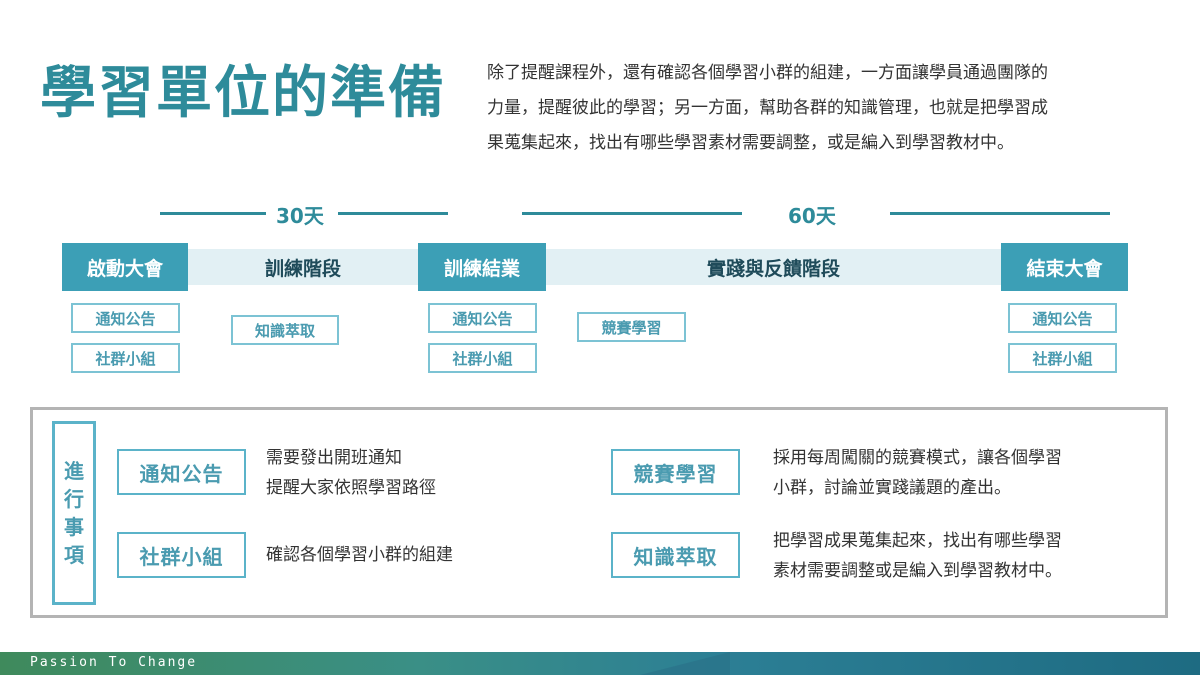 The width and height of the screenshot is (1200, 675). What do you see at coordinates (917, 571) in the screenshot?
I see `task-desc-line: 素材需要調整或是編入到學習教材中。` at bounding box center [917, 571].